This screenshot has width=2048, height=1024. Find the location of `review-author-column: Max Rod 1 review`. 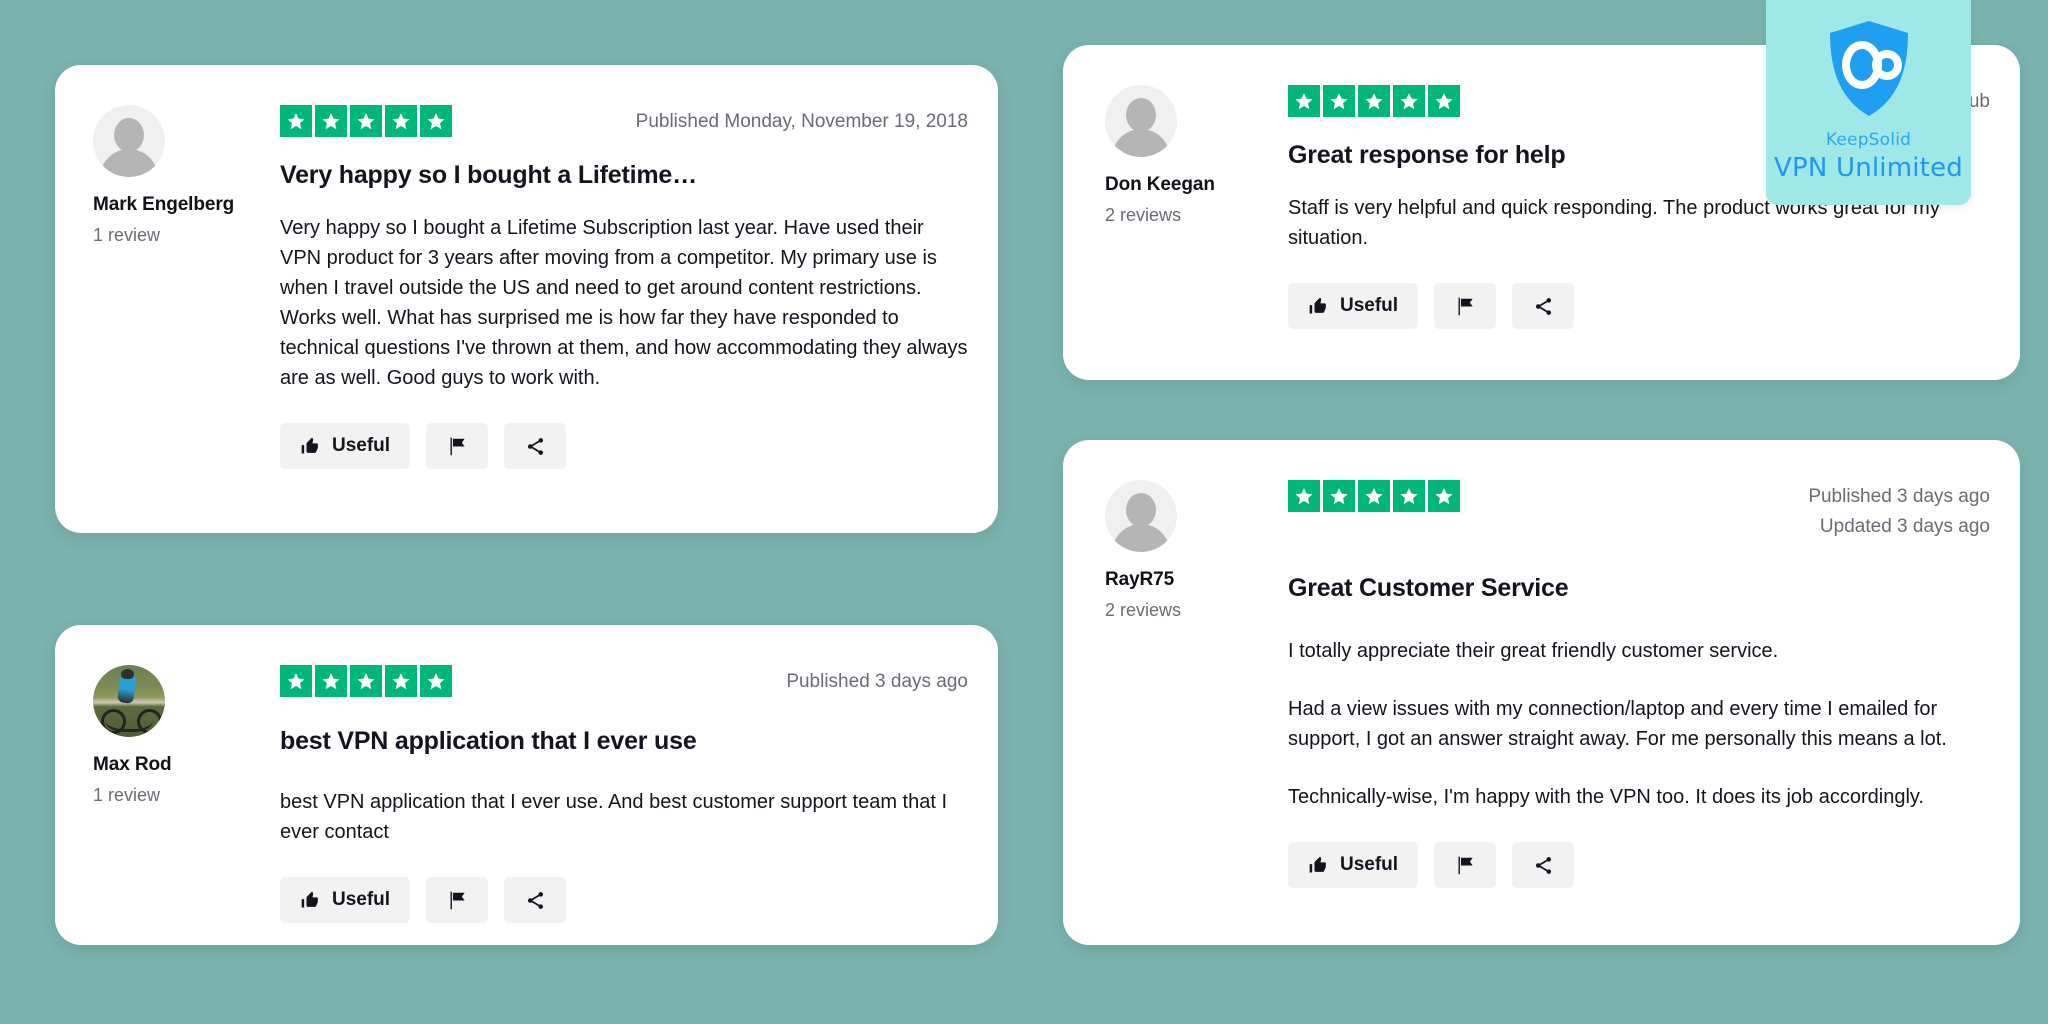

review-author-column: Max Rod 1 review is located at coordinates (167, 805).